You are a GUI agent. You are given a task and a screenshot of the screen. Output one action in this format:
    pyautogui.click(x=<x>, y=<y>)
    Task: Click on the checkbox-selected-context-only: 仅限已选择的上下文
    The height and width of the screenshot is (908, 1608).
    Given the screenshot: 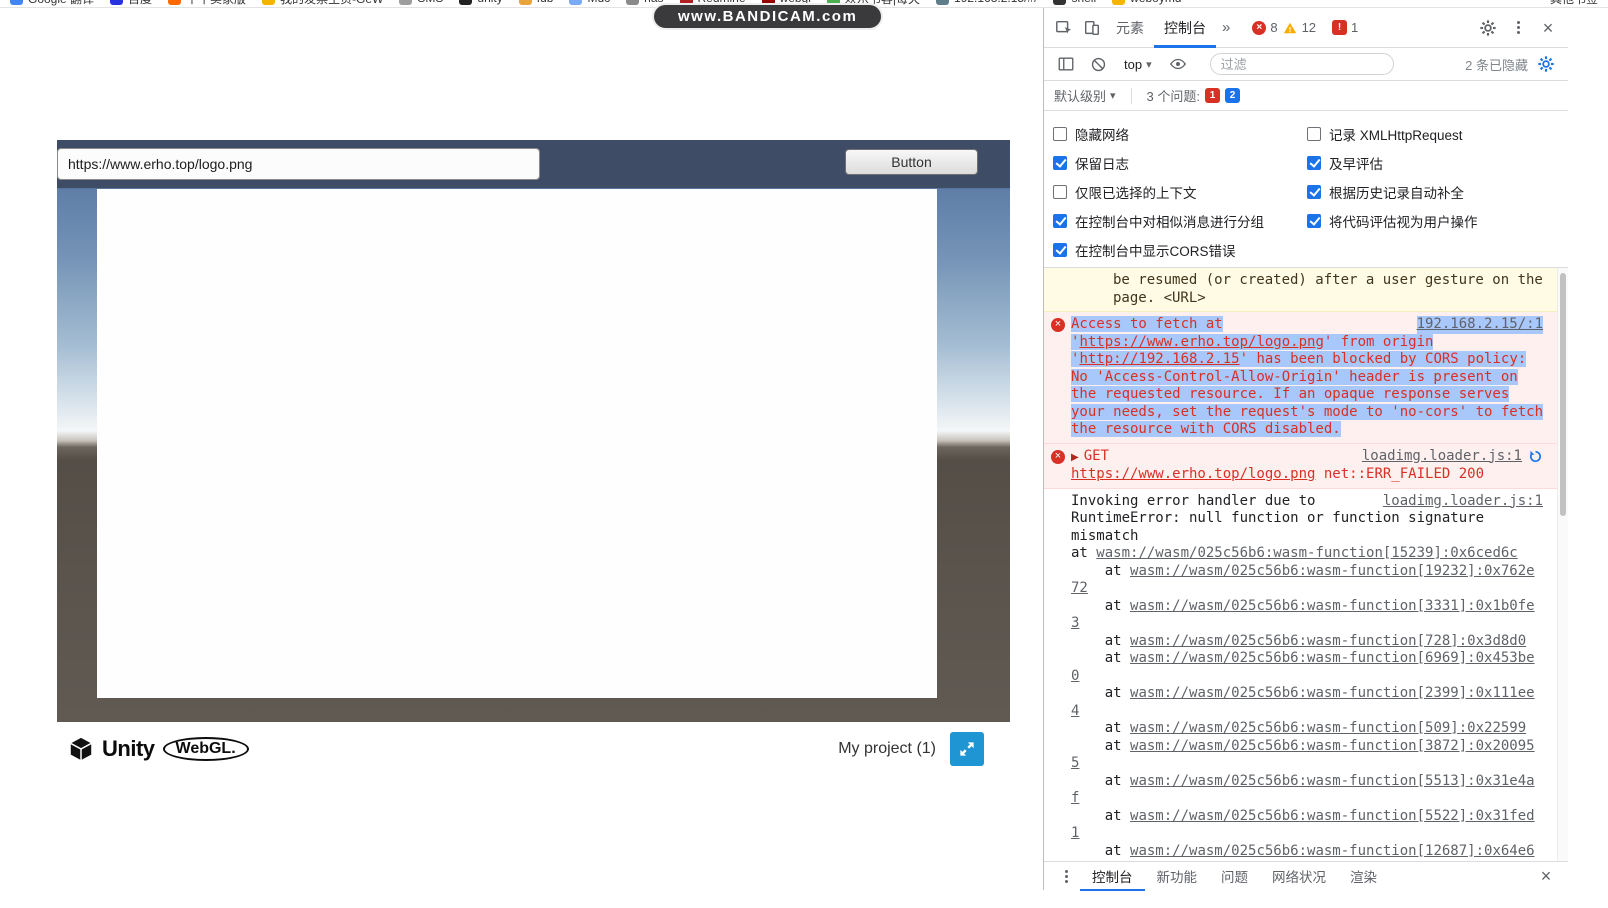 What is the action you would take?
    pyautogui.click(x=1180, y=191)
    